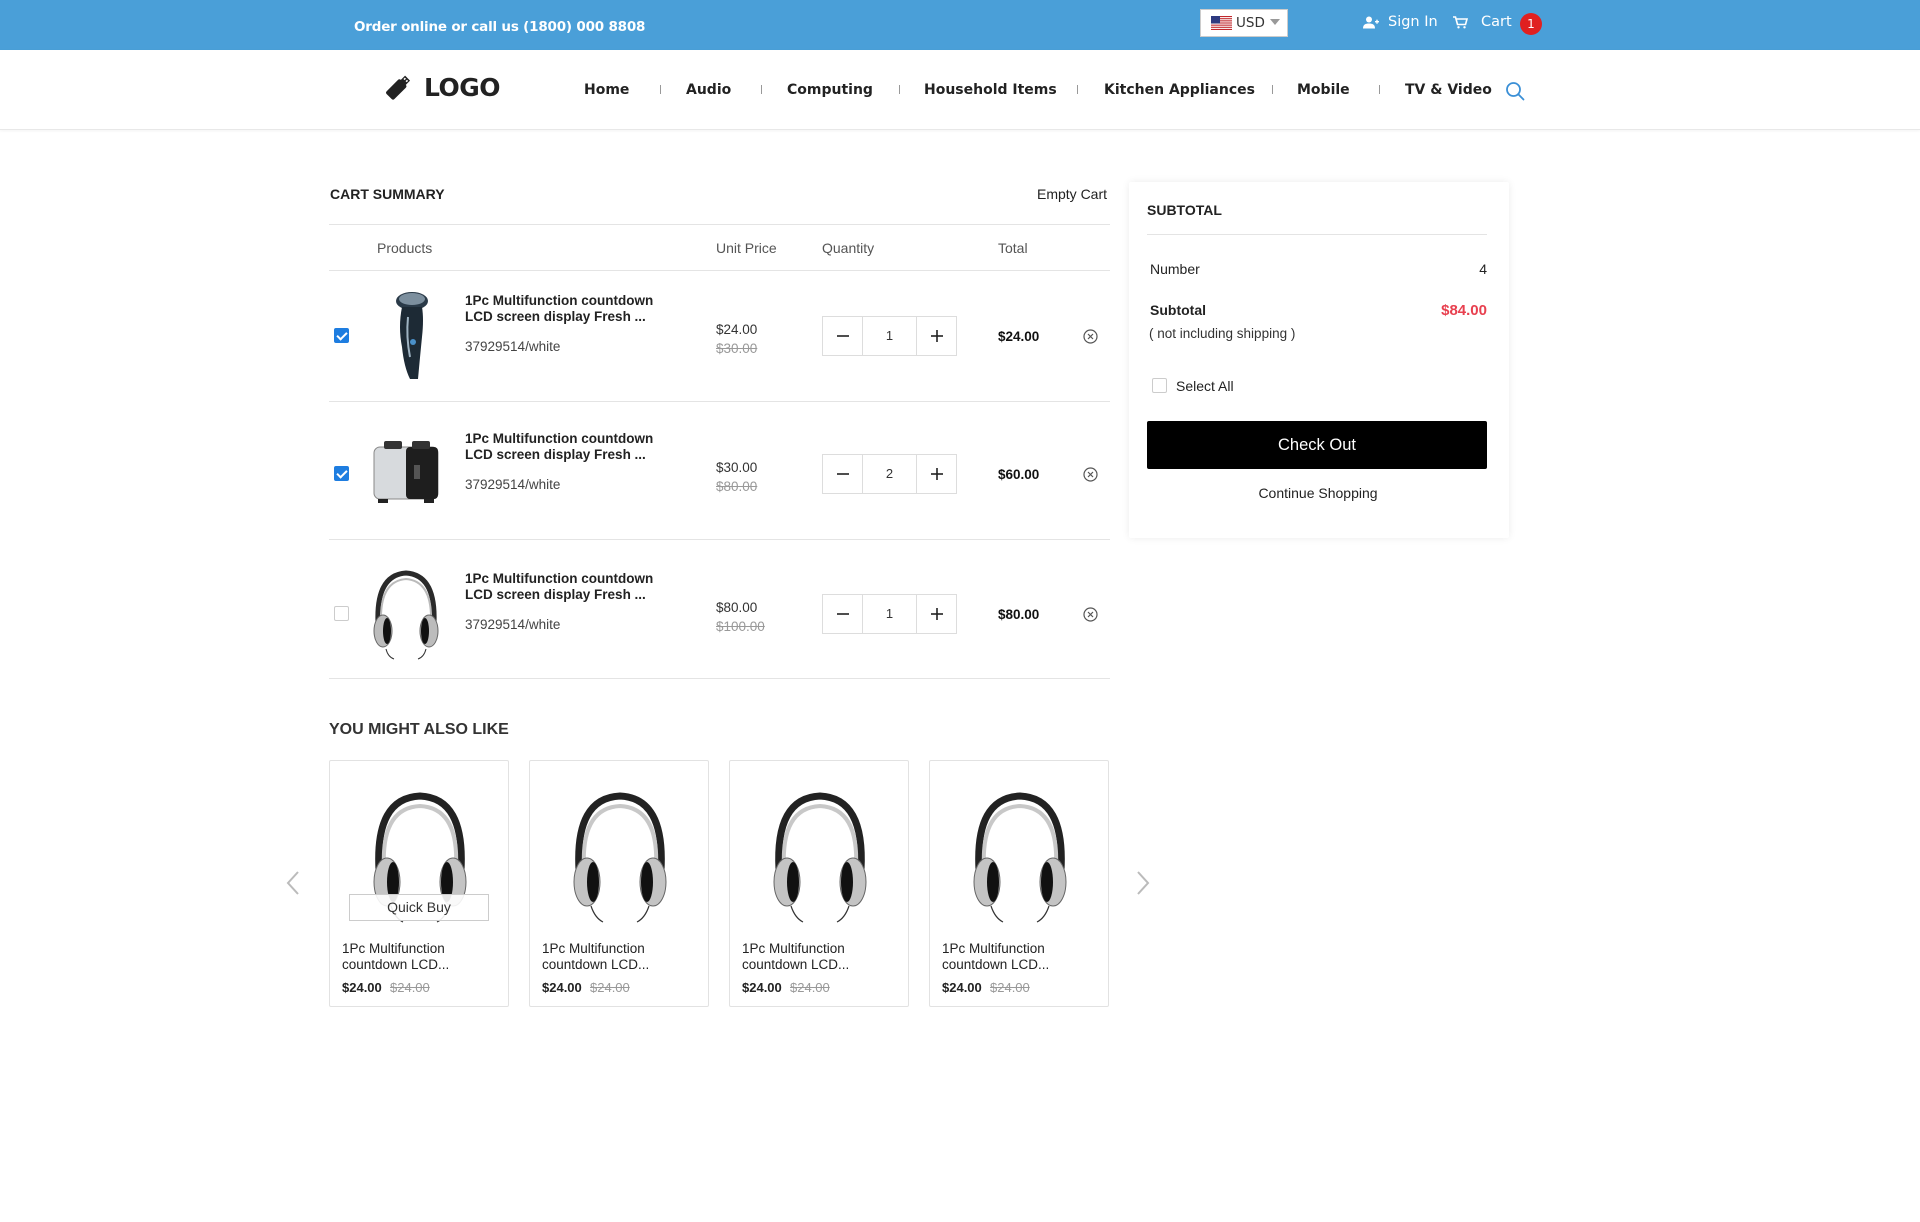 Image resolution: width=1920 pixels, height=1222 pixels. Describe the element at coordinates (1019, 474) in the screenshot. I see `line-total: $60.00` at that location.